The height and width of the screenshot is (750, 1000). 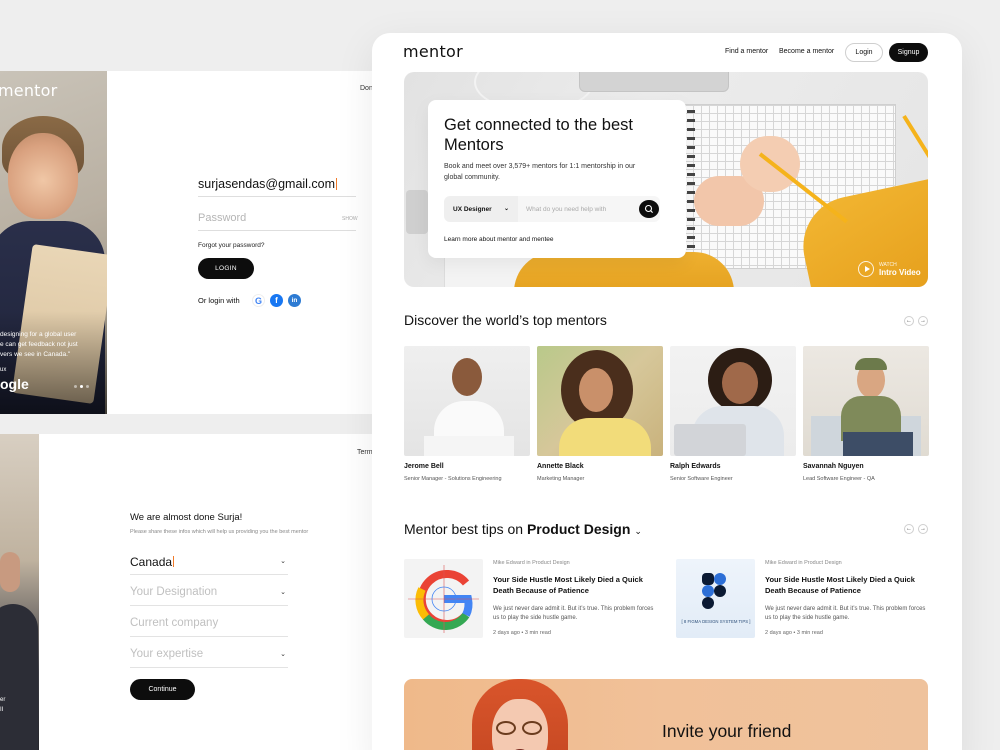 I want to click on show-password-toggle: SHOW, so click(x=350, y=219).